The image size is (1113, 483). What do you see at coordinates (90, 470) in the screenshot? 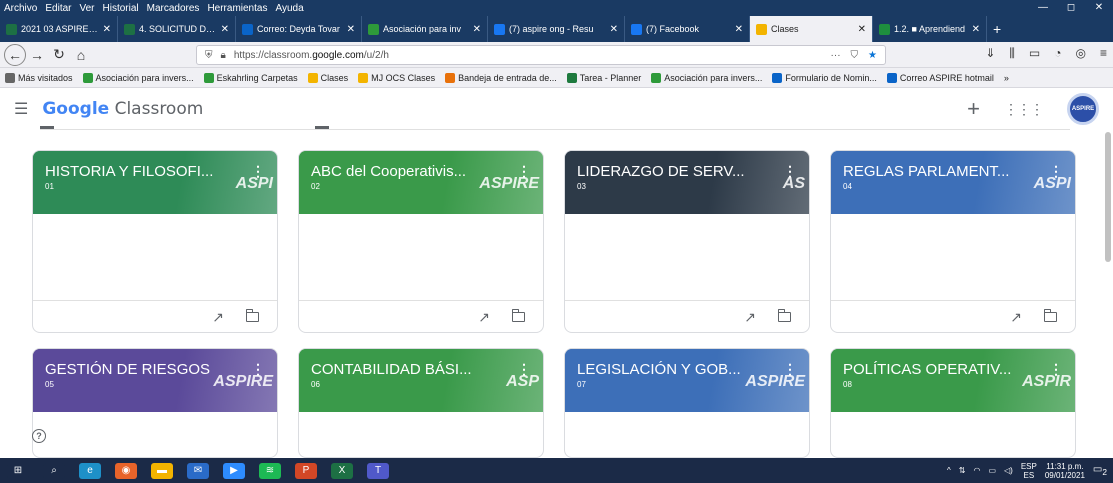
I see `edge-icon: e` at bounding box center [90, 470].